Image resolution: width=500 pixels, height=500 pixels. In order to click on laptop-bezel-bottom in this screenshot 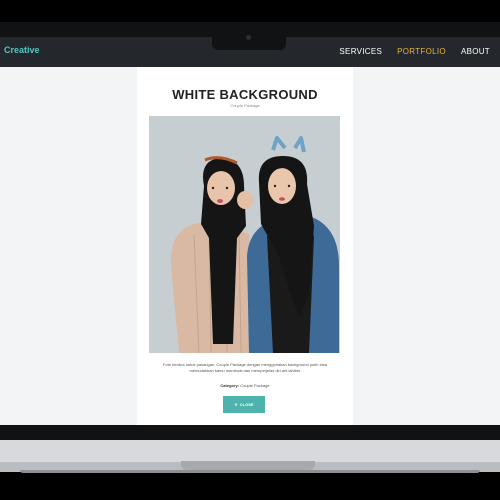, I will do `click(250, 432)`.